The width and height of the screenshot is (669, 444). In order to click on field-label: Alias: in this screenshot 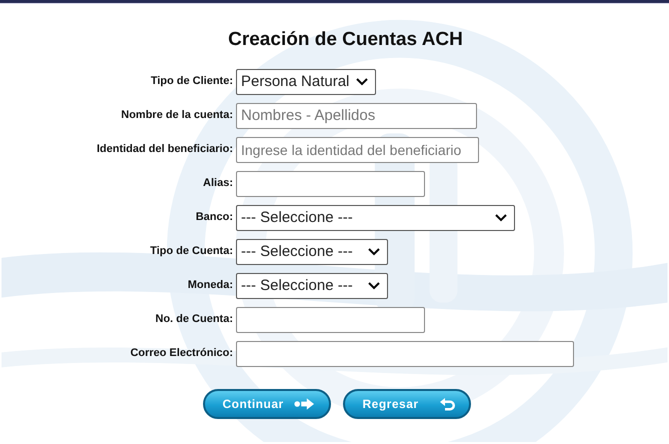, I will do `click(218, 184)`.